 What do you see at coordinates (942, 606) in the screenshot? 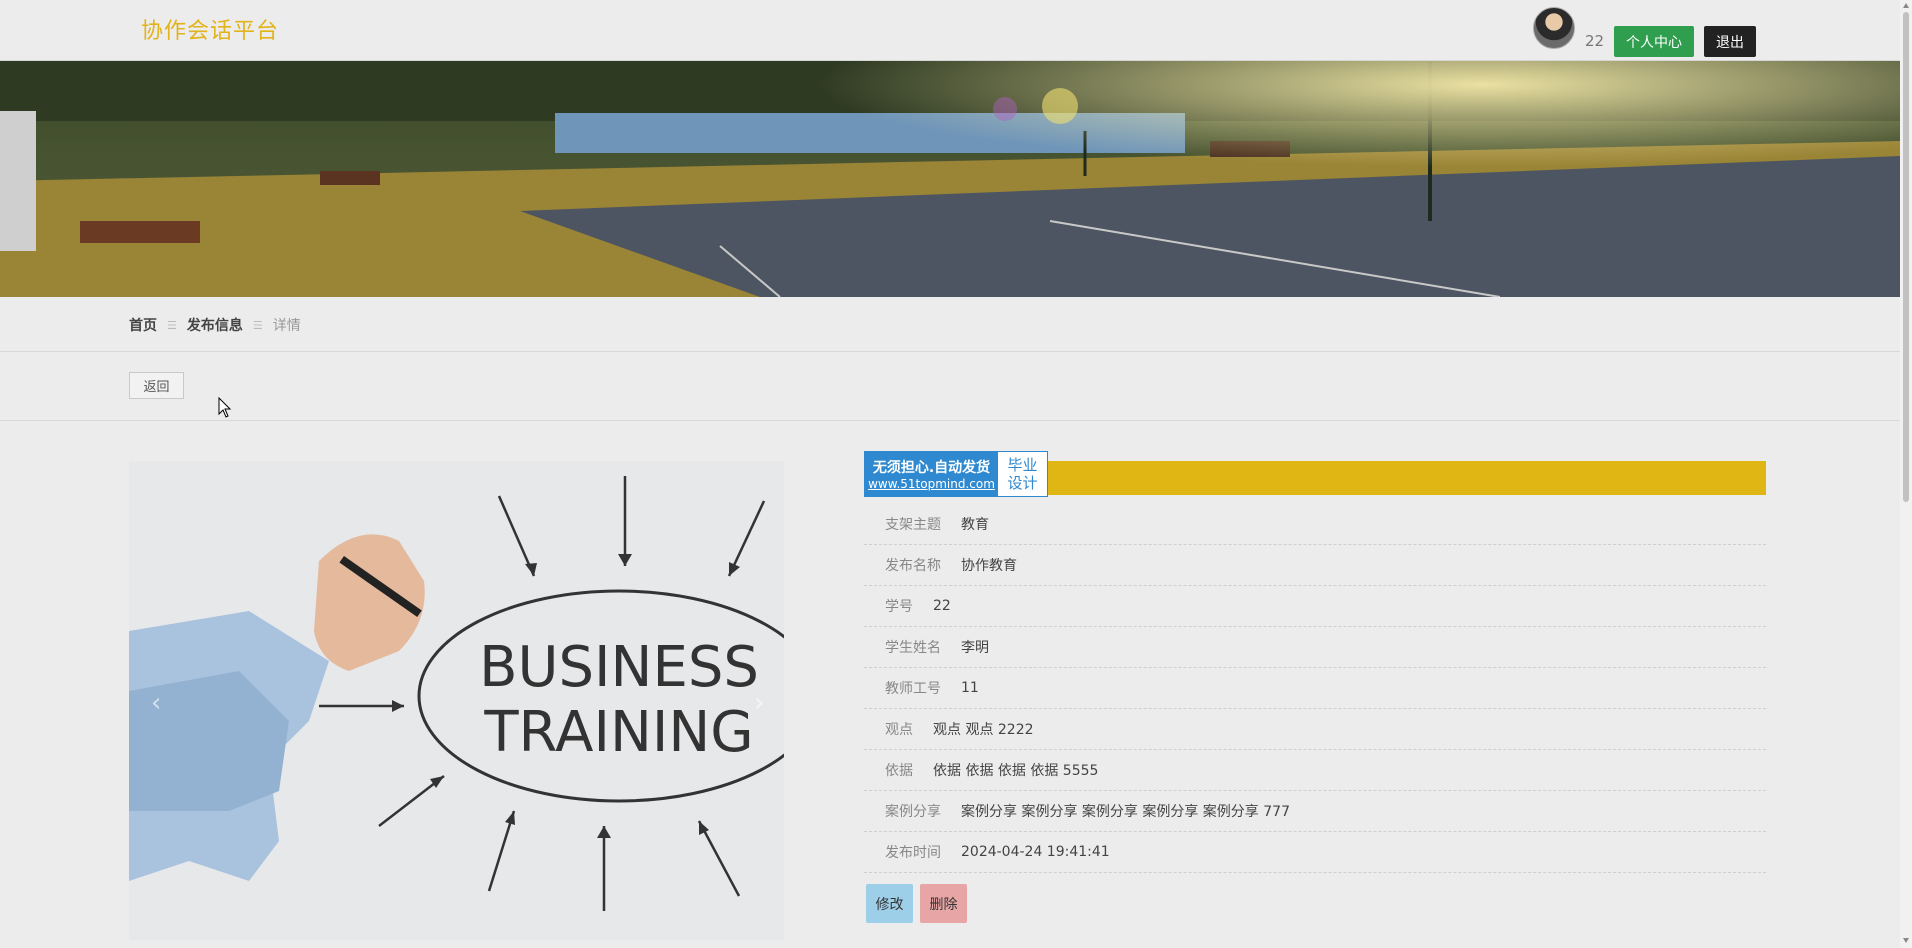
I see `detail-value: 22` at bounding box center [942, 606].